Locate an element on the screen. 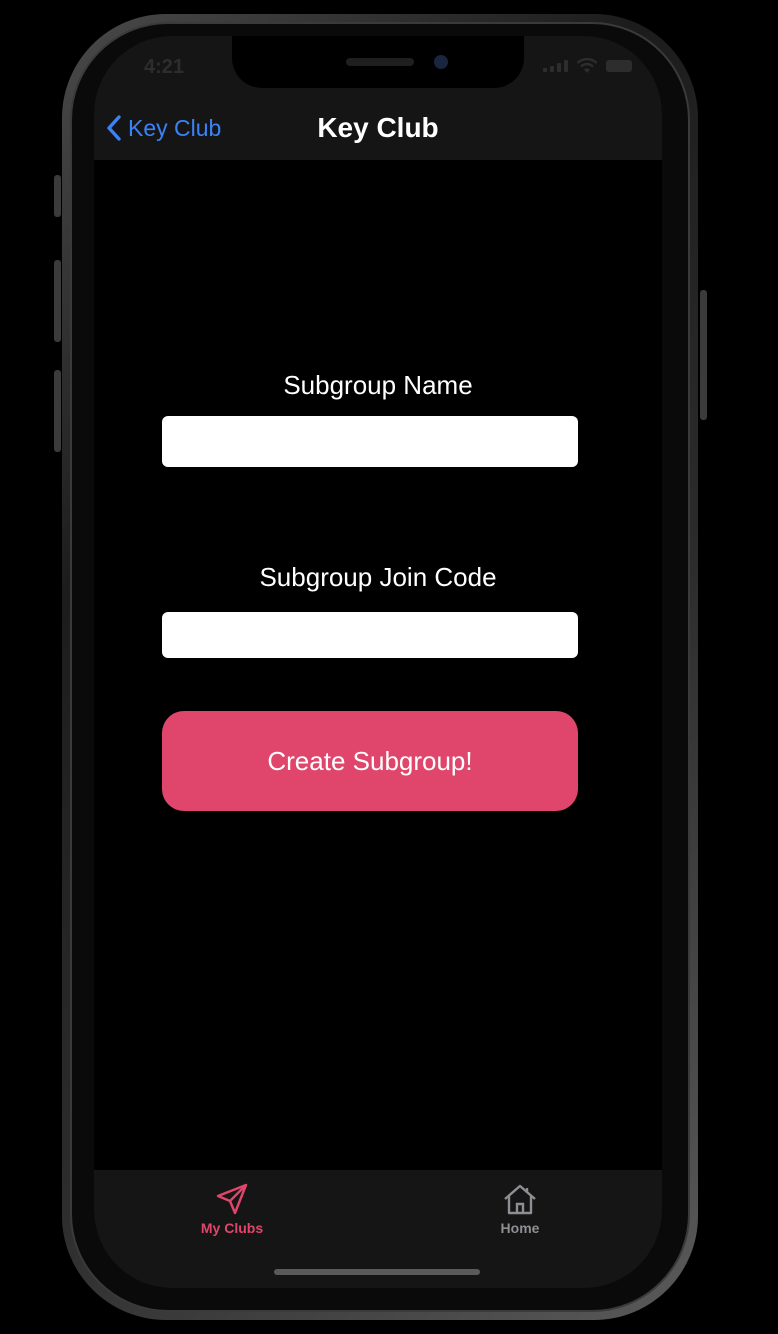  volume-down-button is located at coordinates (57, 411).